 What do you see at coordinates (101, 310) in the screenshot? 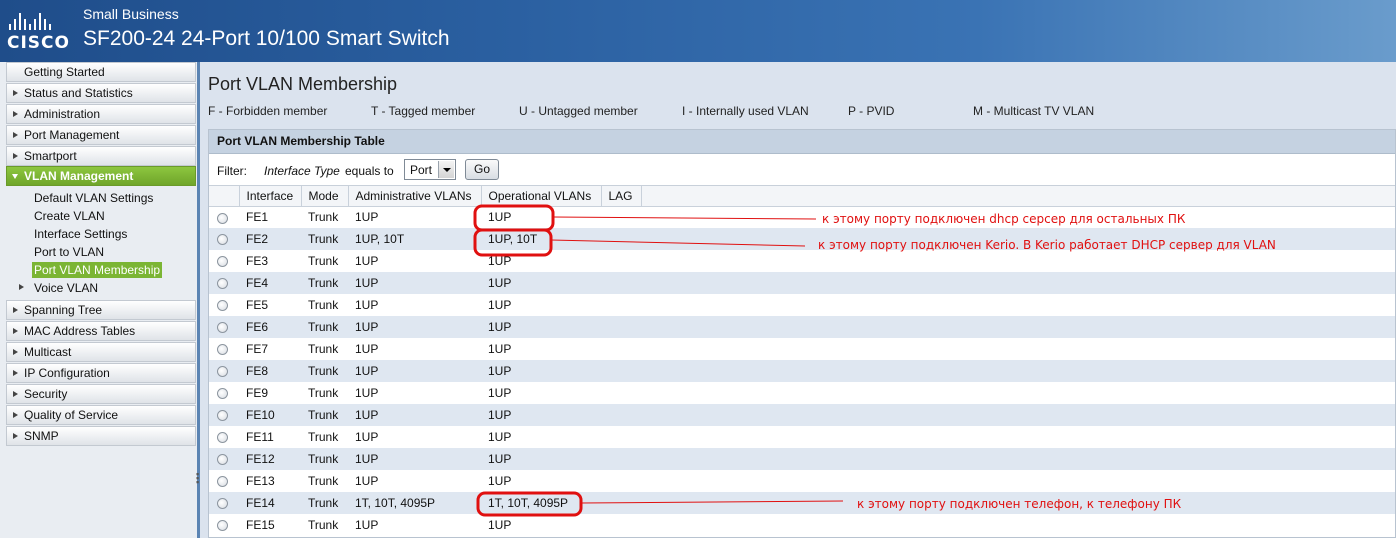
I see `sidebar-item-spanning-tree: Spanning Tree` at bounding box center [101, 310].